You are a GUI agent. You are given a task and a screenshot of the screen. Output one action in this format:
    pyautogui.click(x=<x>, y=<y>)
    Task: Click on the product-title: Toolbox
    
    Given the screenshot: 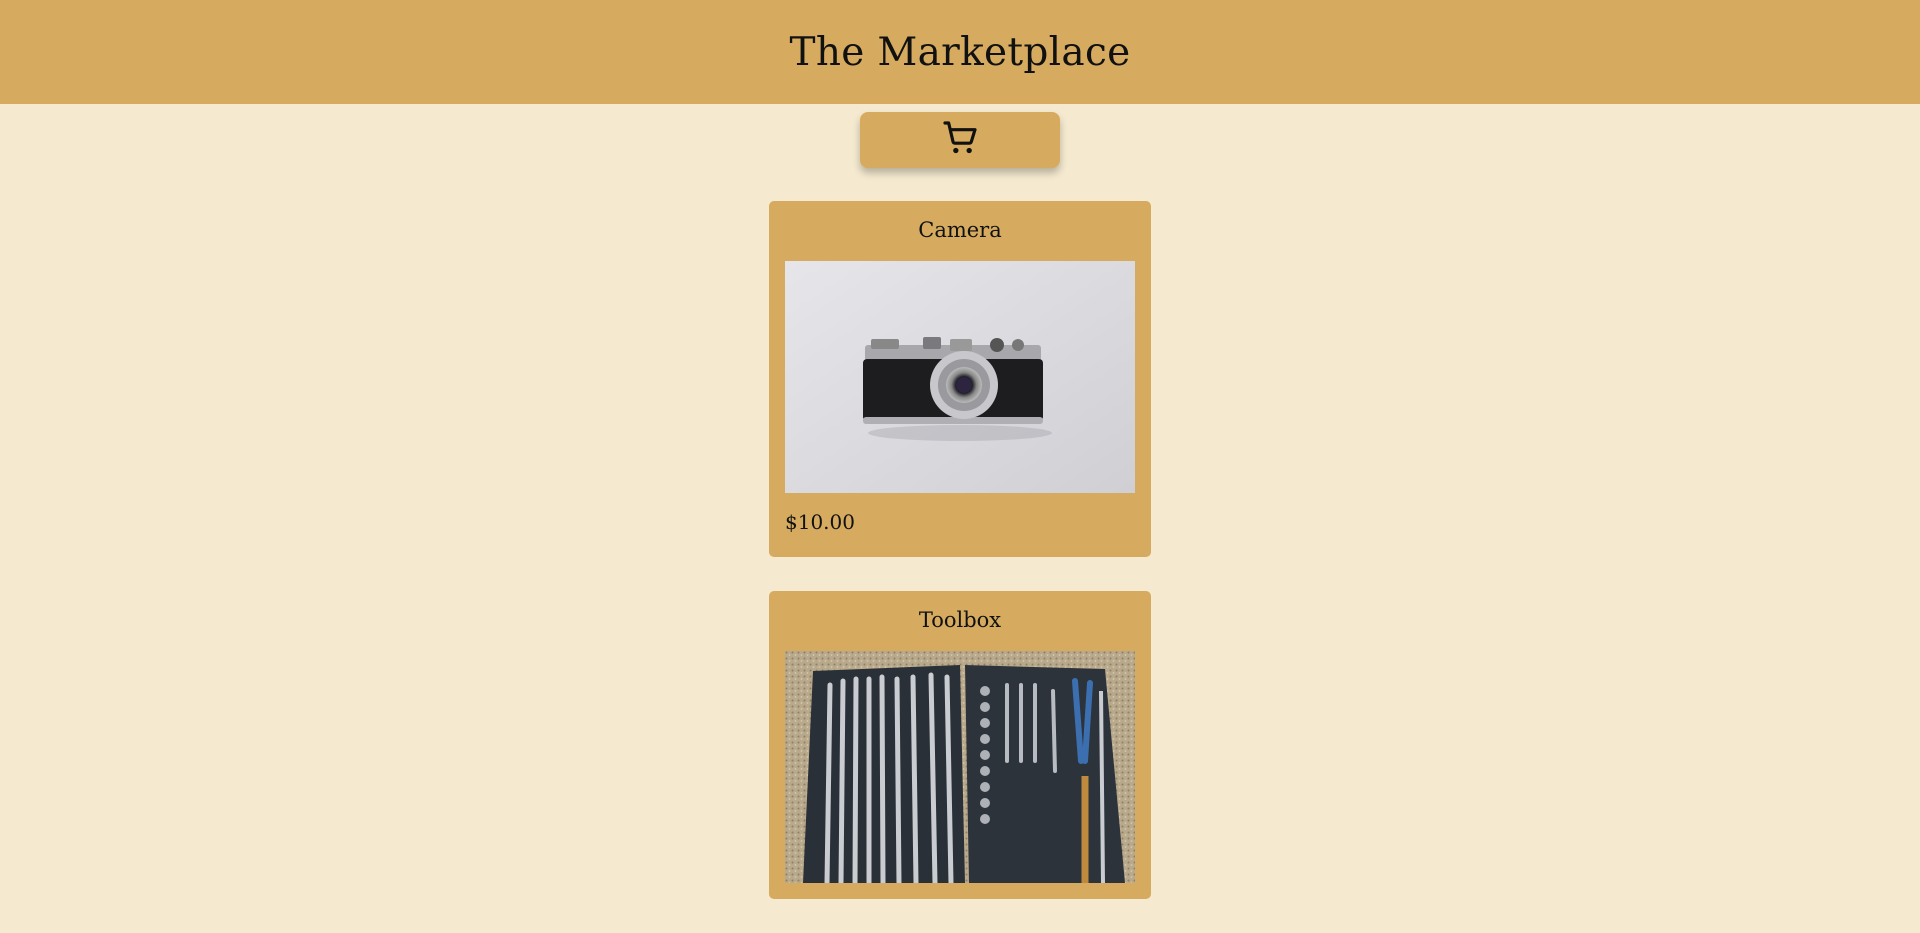 What is the action you would take?
    pyautogui.click(x=960, y=620)
    